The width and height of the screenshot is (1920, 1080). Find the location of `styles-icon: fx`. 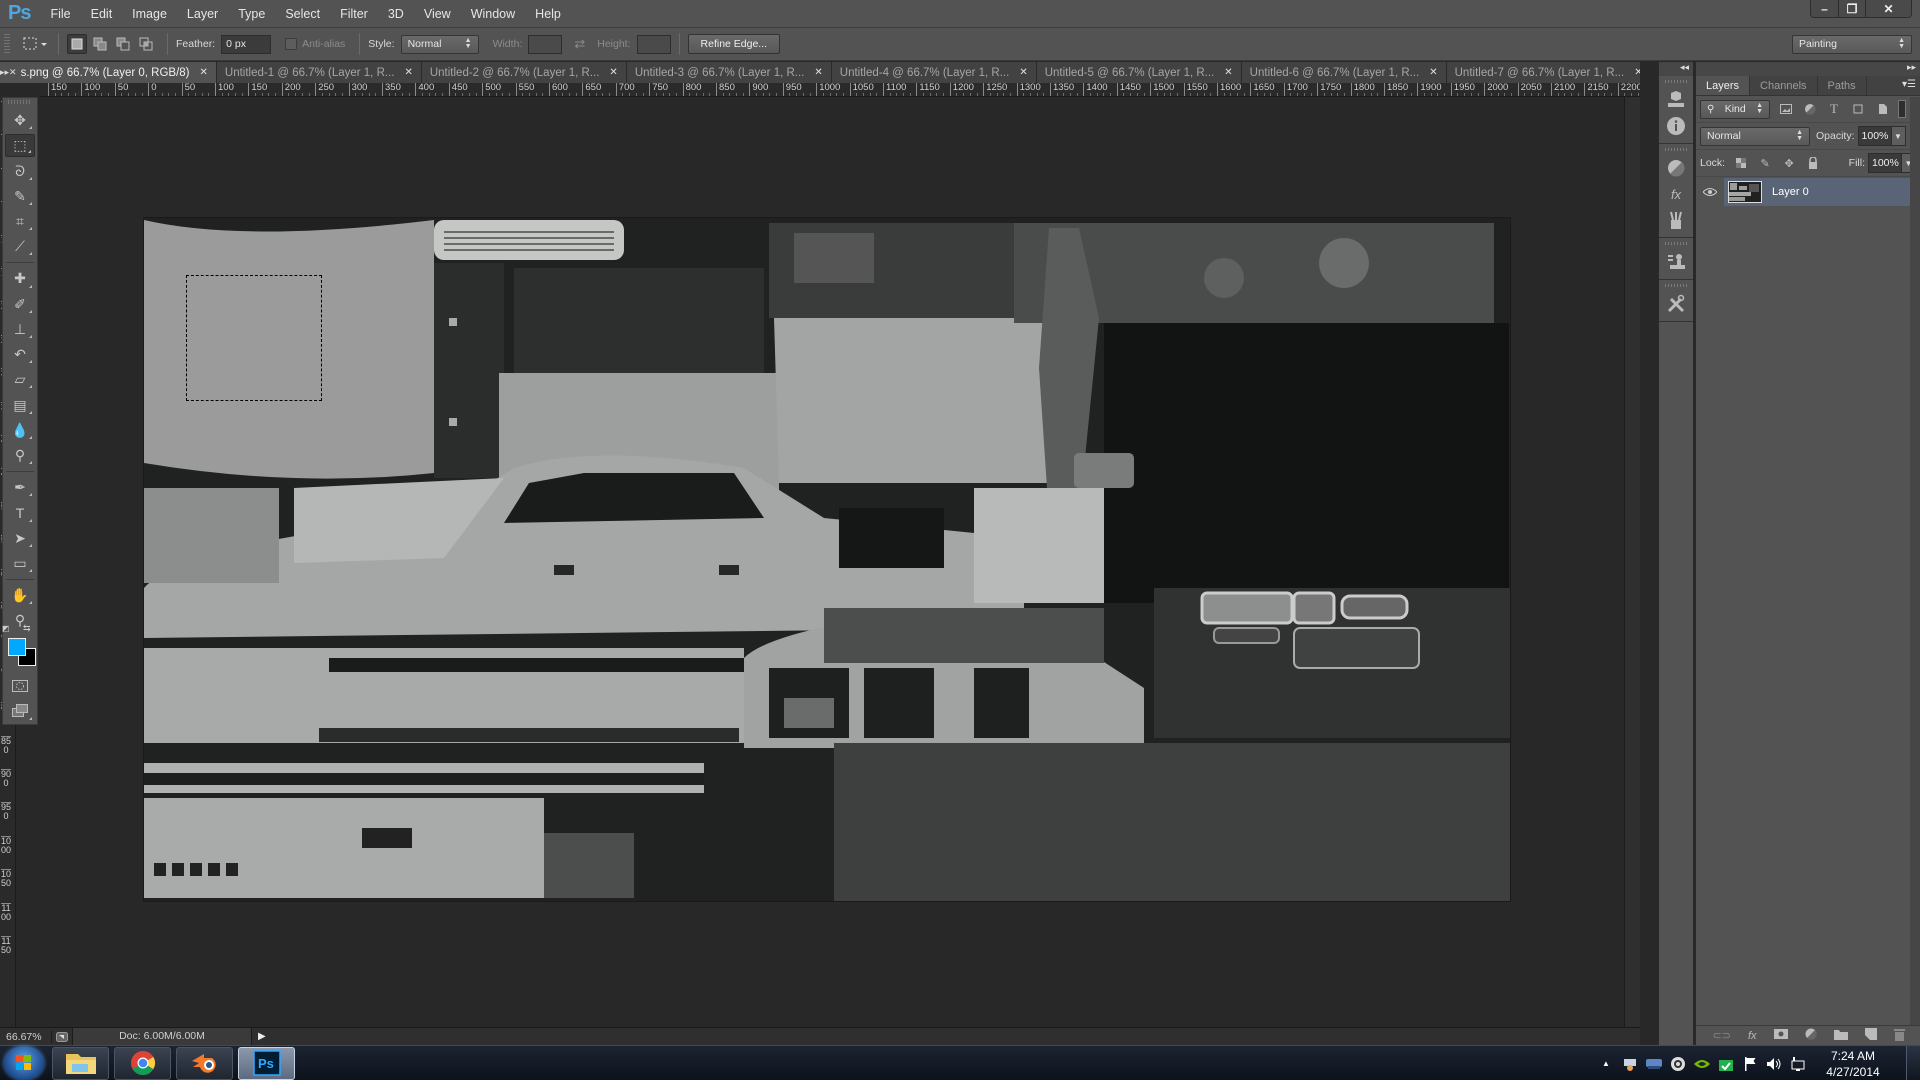

styles-icon: fx is located at coordinates (1676, 194).